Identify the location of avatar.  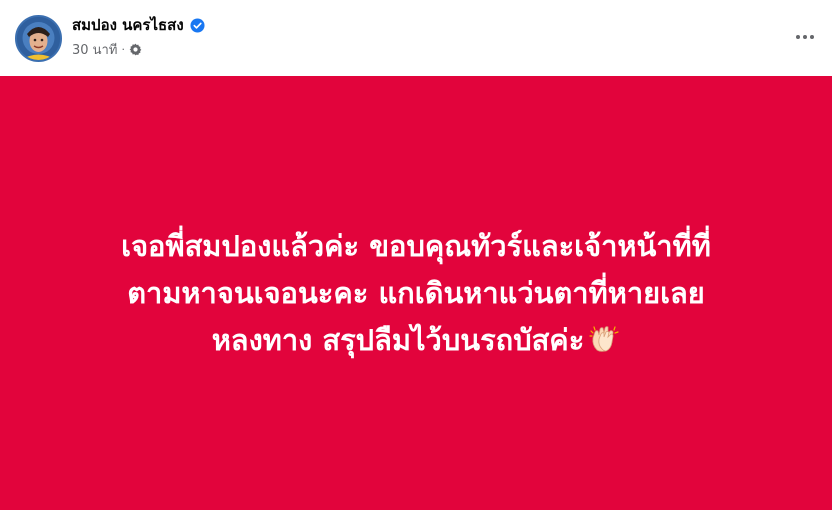
(38, 38).